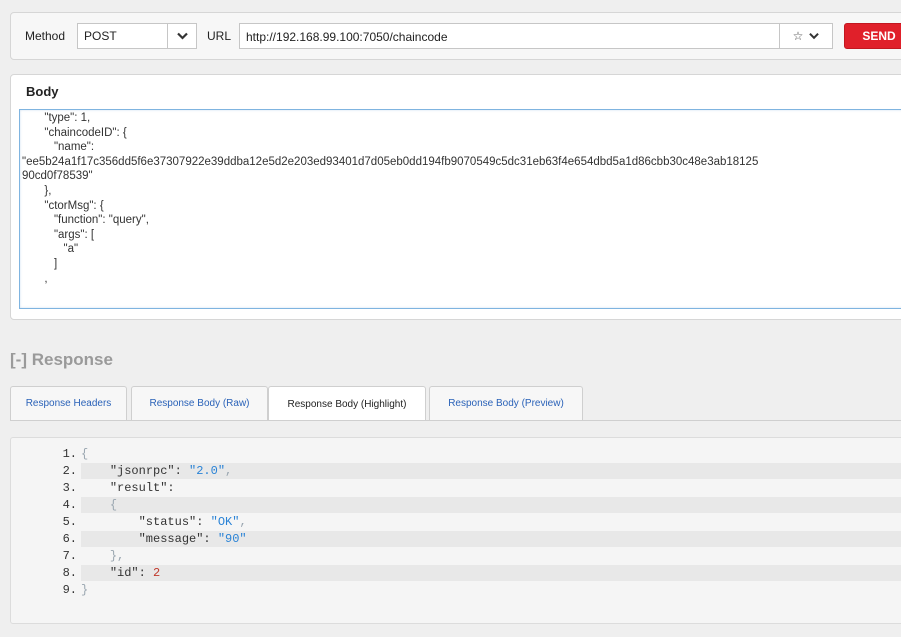 This screenshot has height=637, width=901. Describe the element at coordinates (42, 91) in the screenshot. I see `body-title: Body` at that location.